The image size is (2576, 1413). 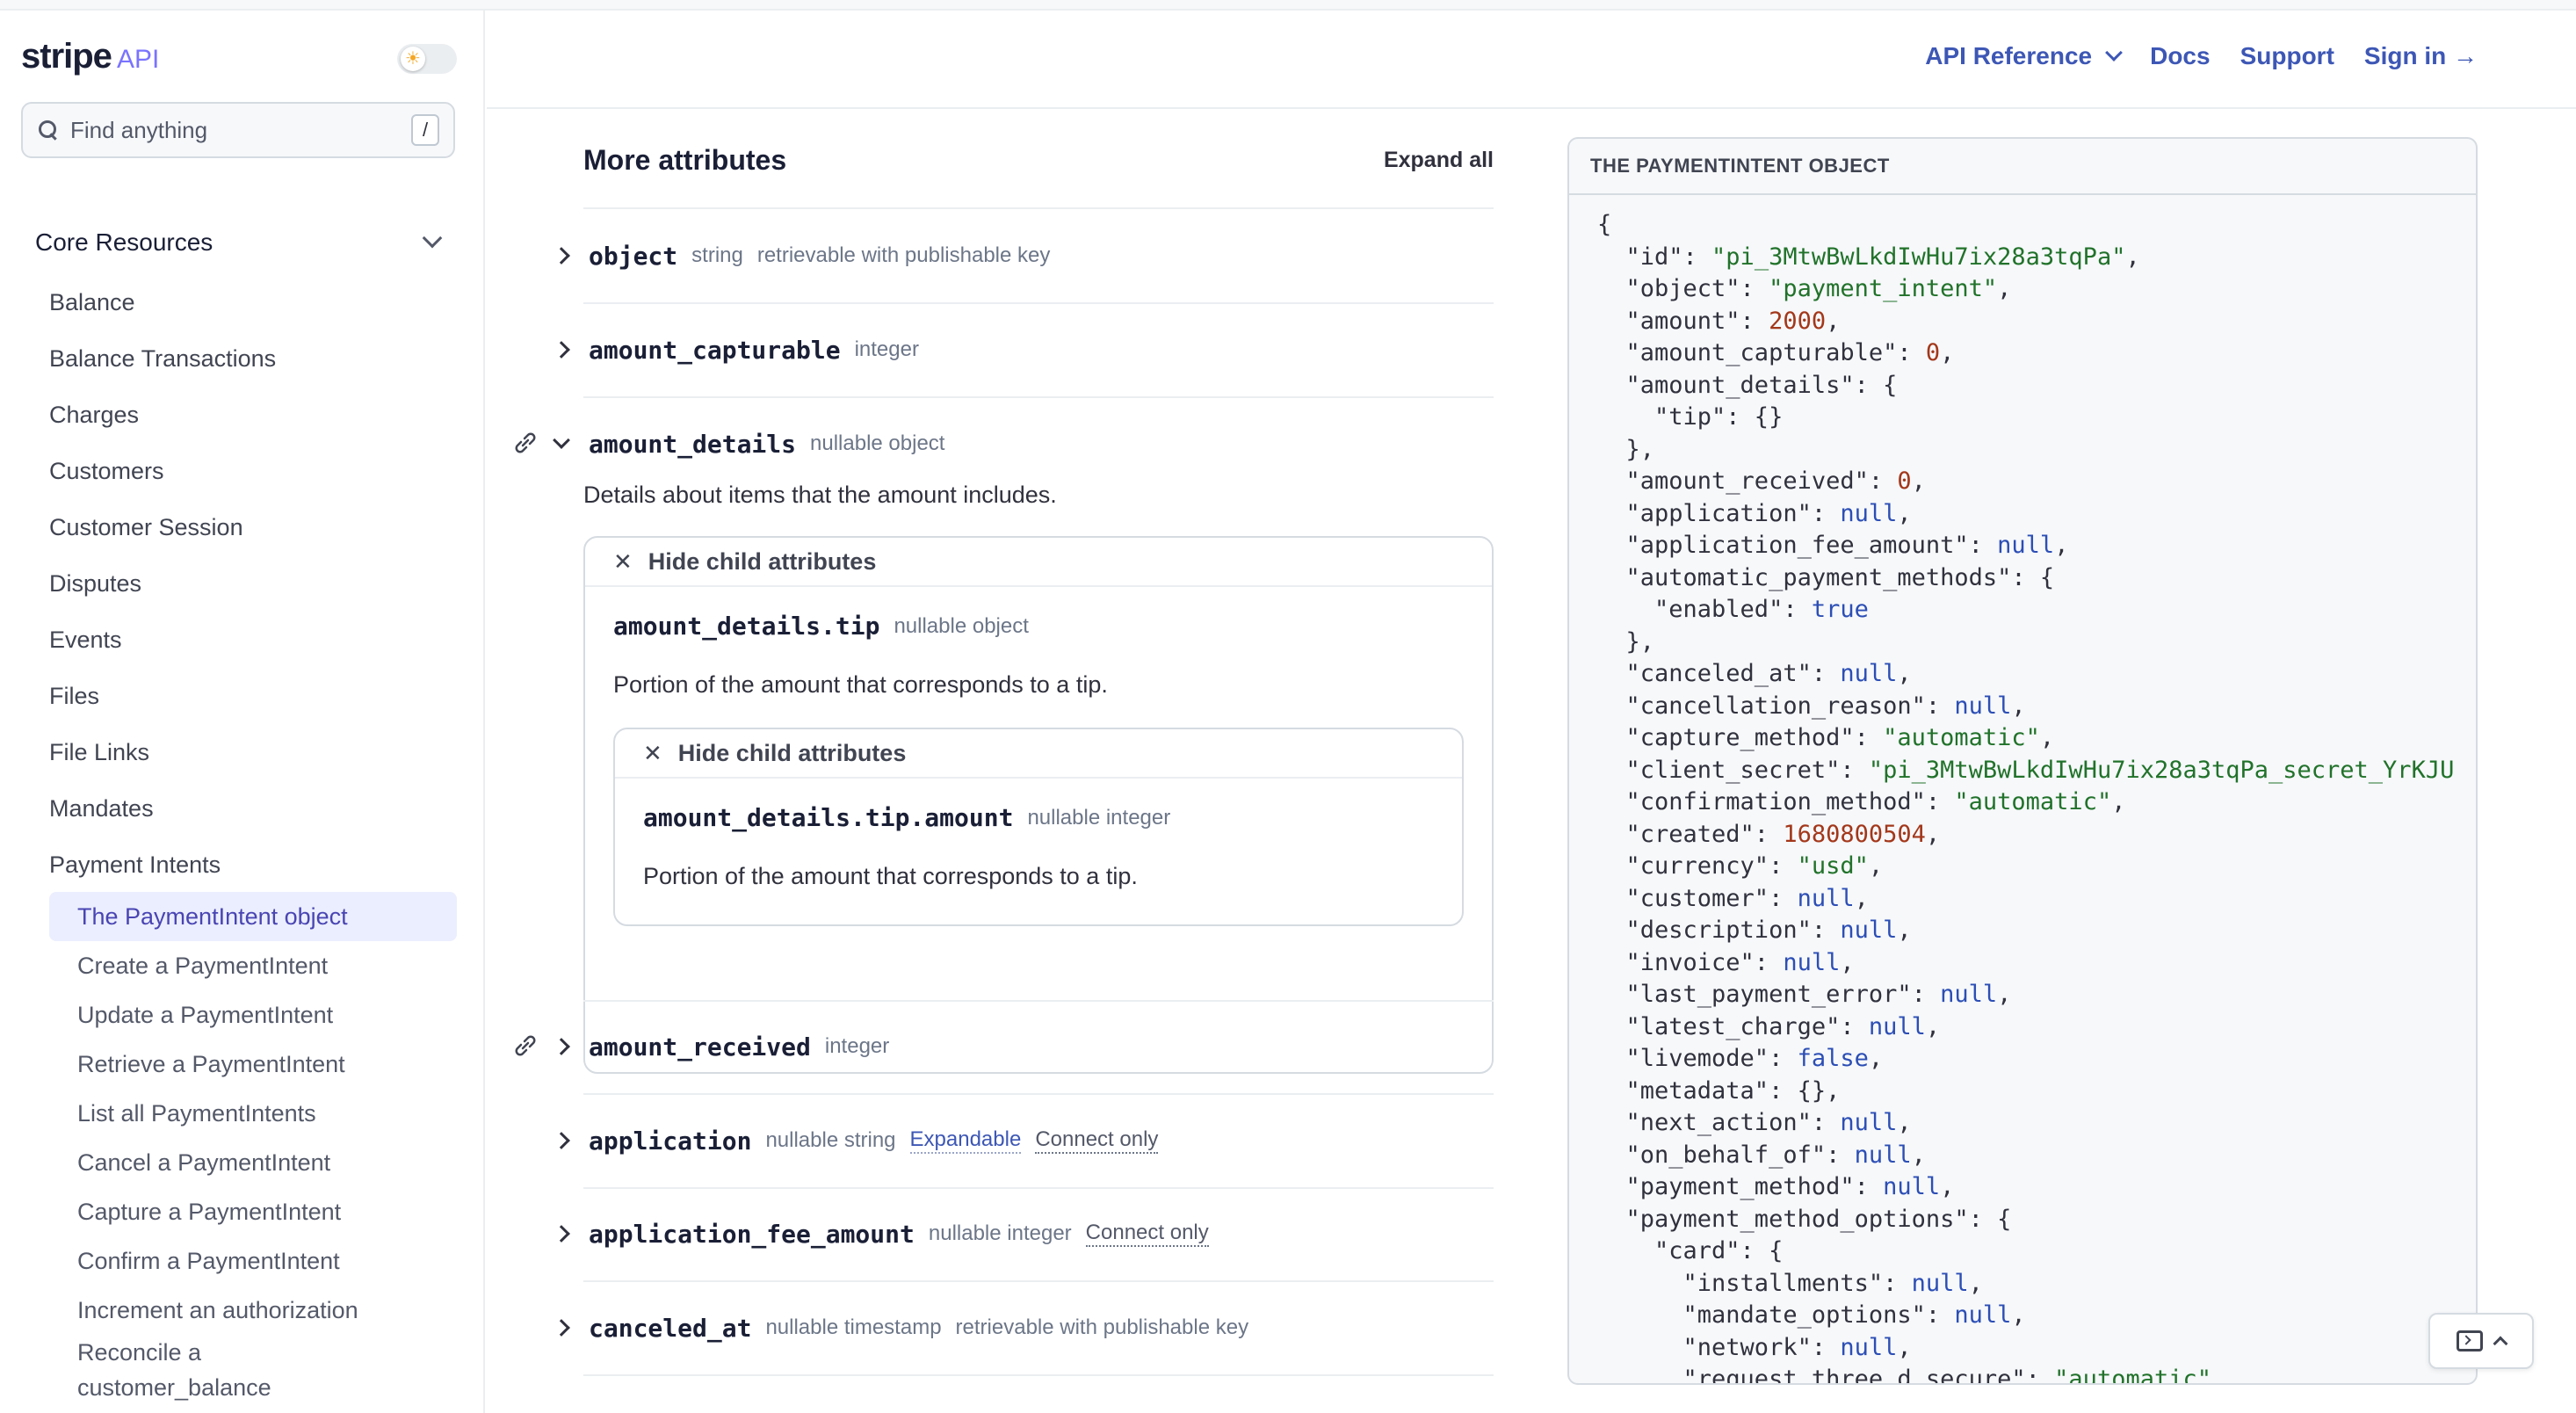 What do you see at coordinates (1439, 160) in the screenshot?
I see `expand-all-button: Expand all` at bounding box center [1439, 160].